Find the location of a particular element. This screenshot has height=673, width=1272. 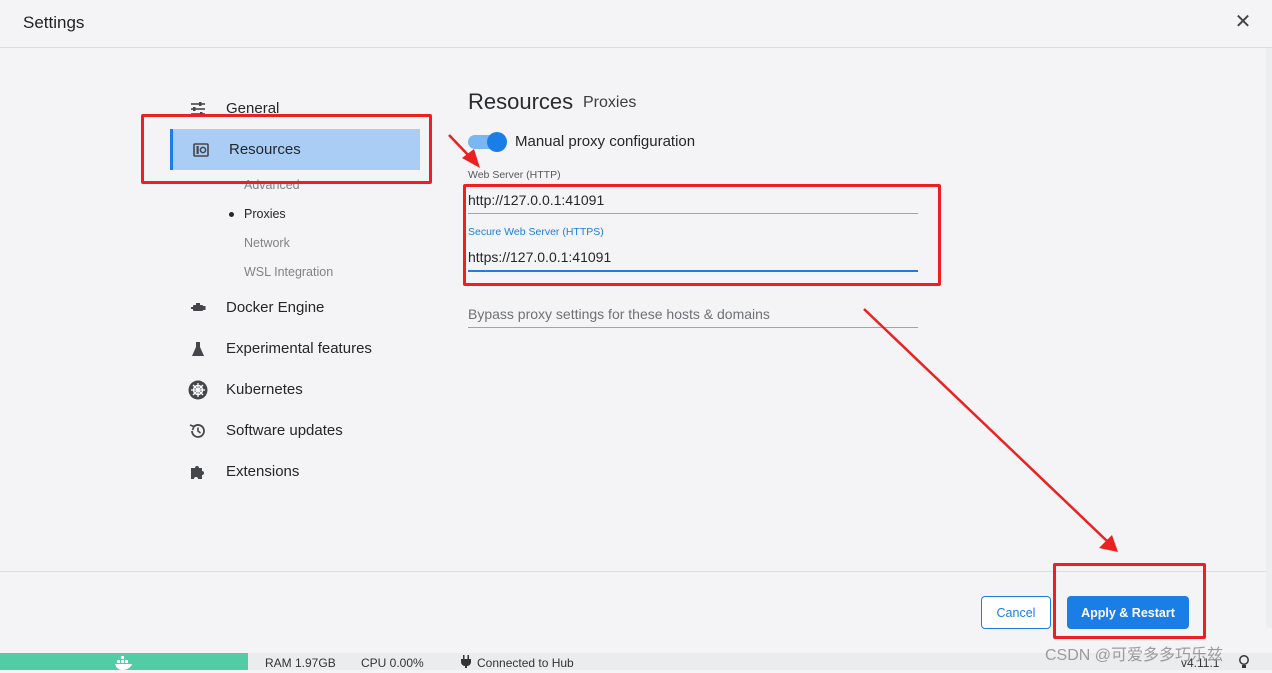

cancel-button: Cancel is located at coordinates (1016, 612).